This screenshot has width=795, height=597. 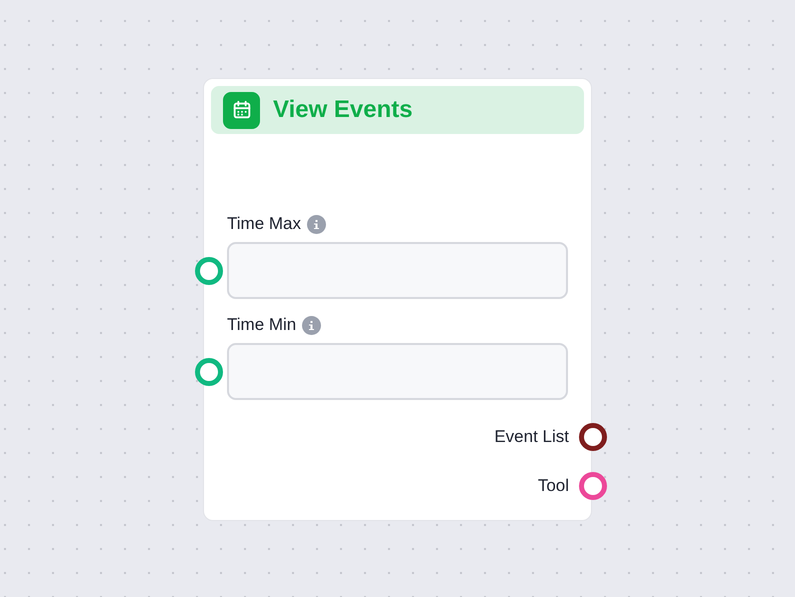 What do you see at coordinates (261, 325) in the screenshot?
I see `field-label: Time Min` at bounding box center [261, 325].